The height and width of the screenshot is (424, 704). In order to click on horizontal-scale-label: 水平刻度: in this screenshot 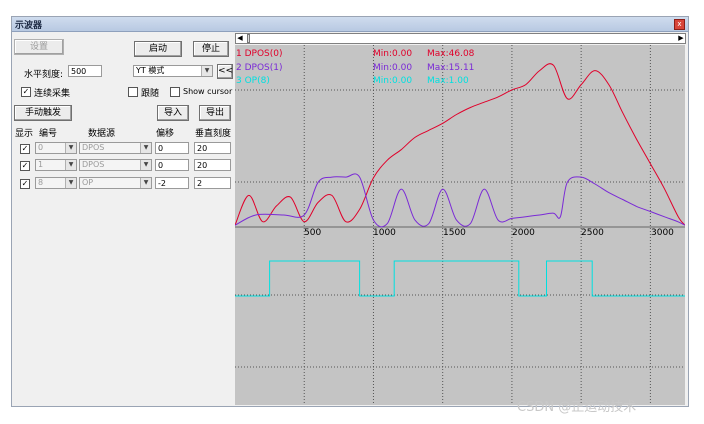, I will do `click(44, 75)`.